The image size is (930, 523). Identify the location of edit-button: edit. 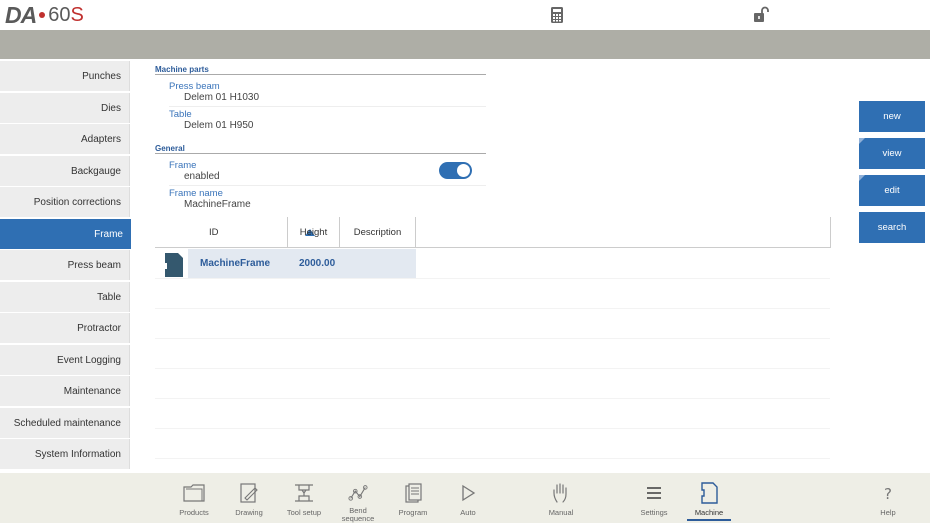
(892, 190).